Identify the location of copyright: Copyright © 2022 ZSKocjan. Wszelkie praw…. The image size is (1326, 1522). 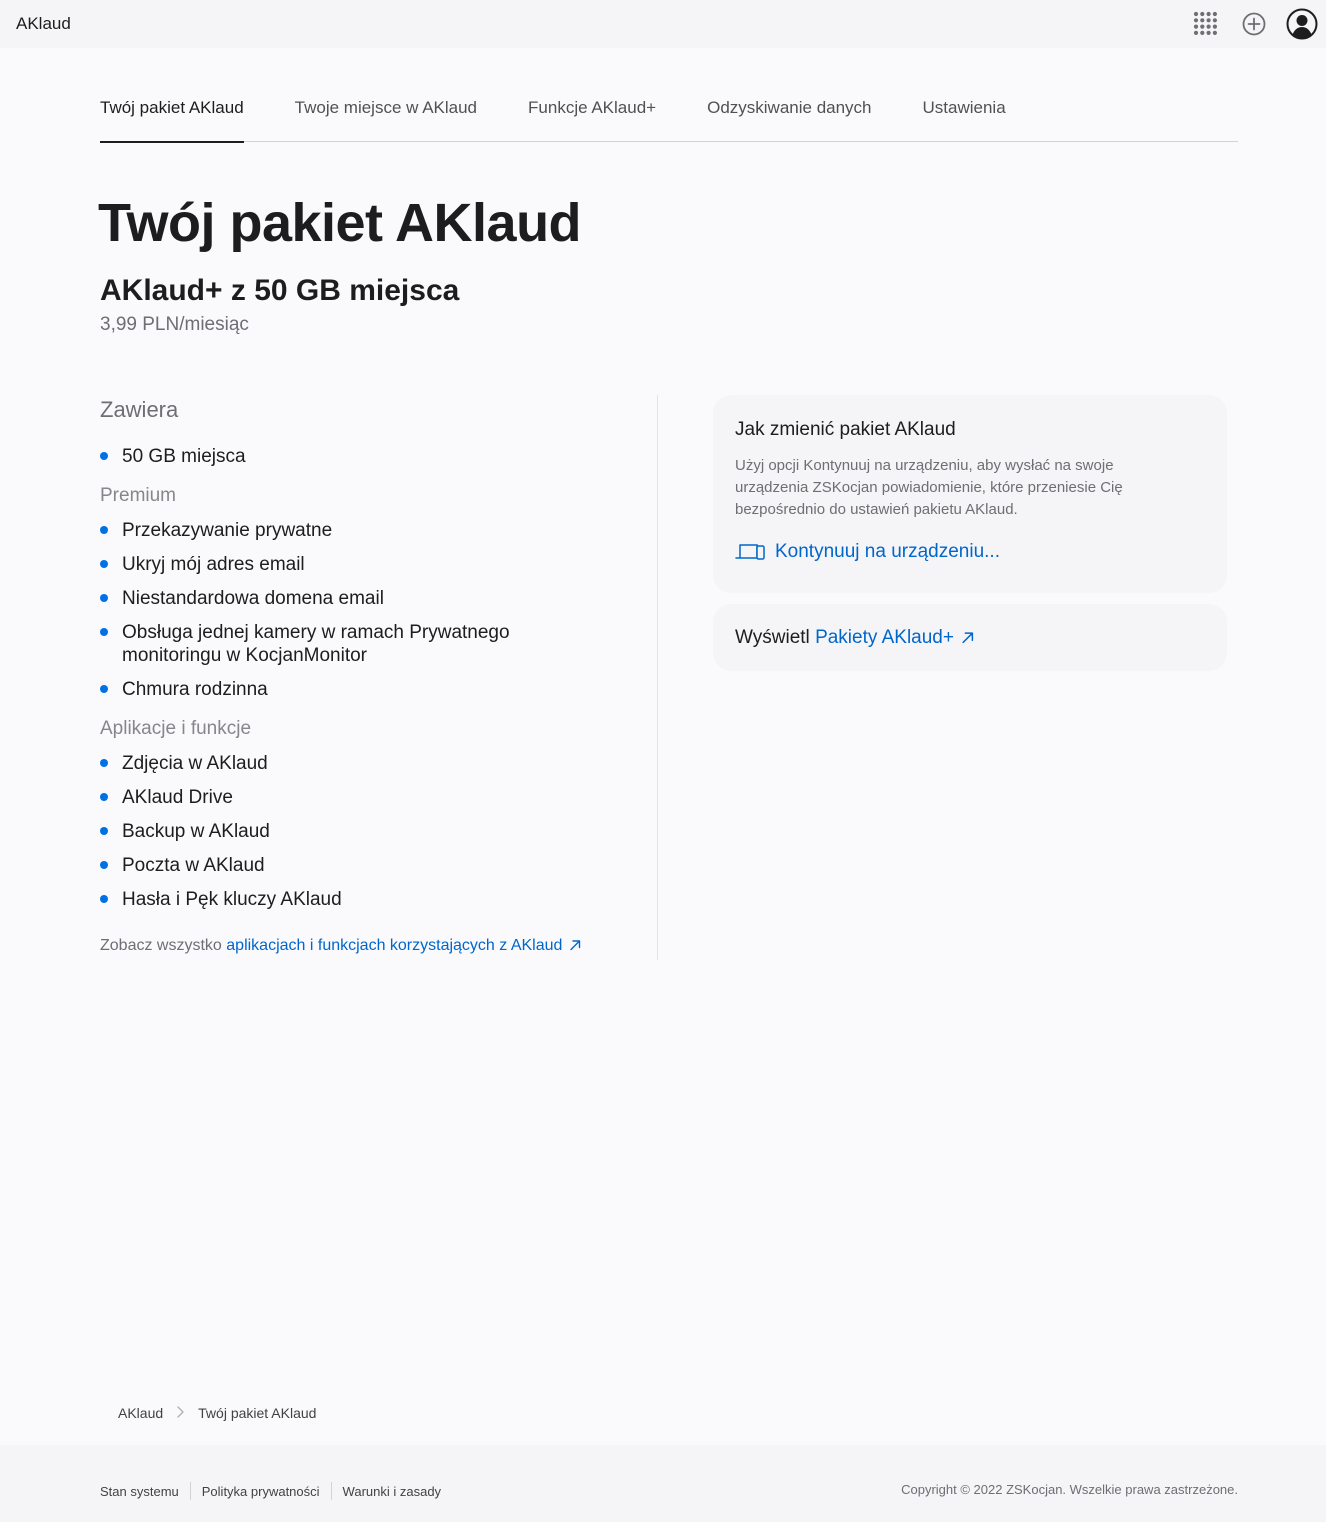
(1069, 1489).